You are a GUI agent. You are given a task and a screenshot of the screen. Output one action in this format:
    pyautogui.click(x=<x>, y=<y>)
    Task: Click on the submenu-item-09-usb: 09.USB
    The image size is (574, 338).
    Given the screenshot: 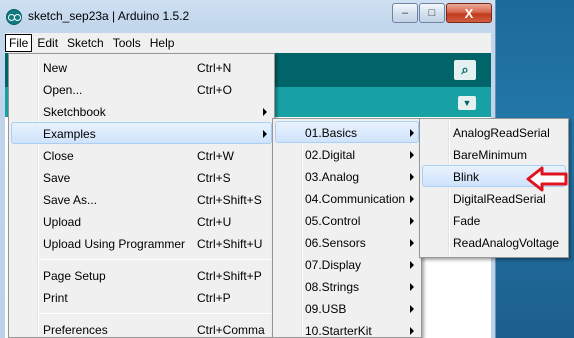 What is the action you would take?
    pyautogui.click(x=347, y=309)
    